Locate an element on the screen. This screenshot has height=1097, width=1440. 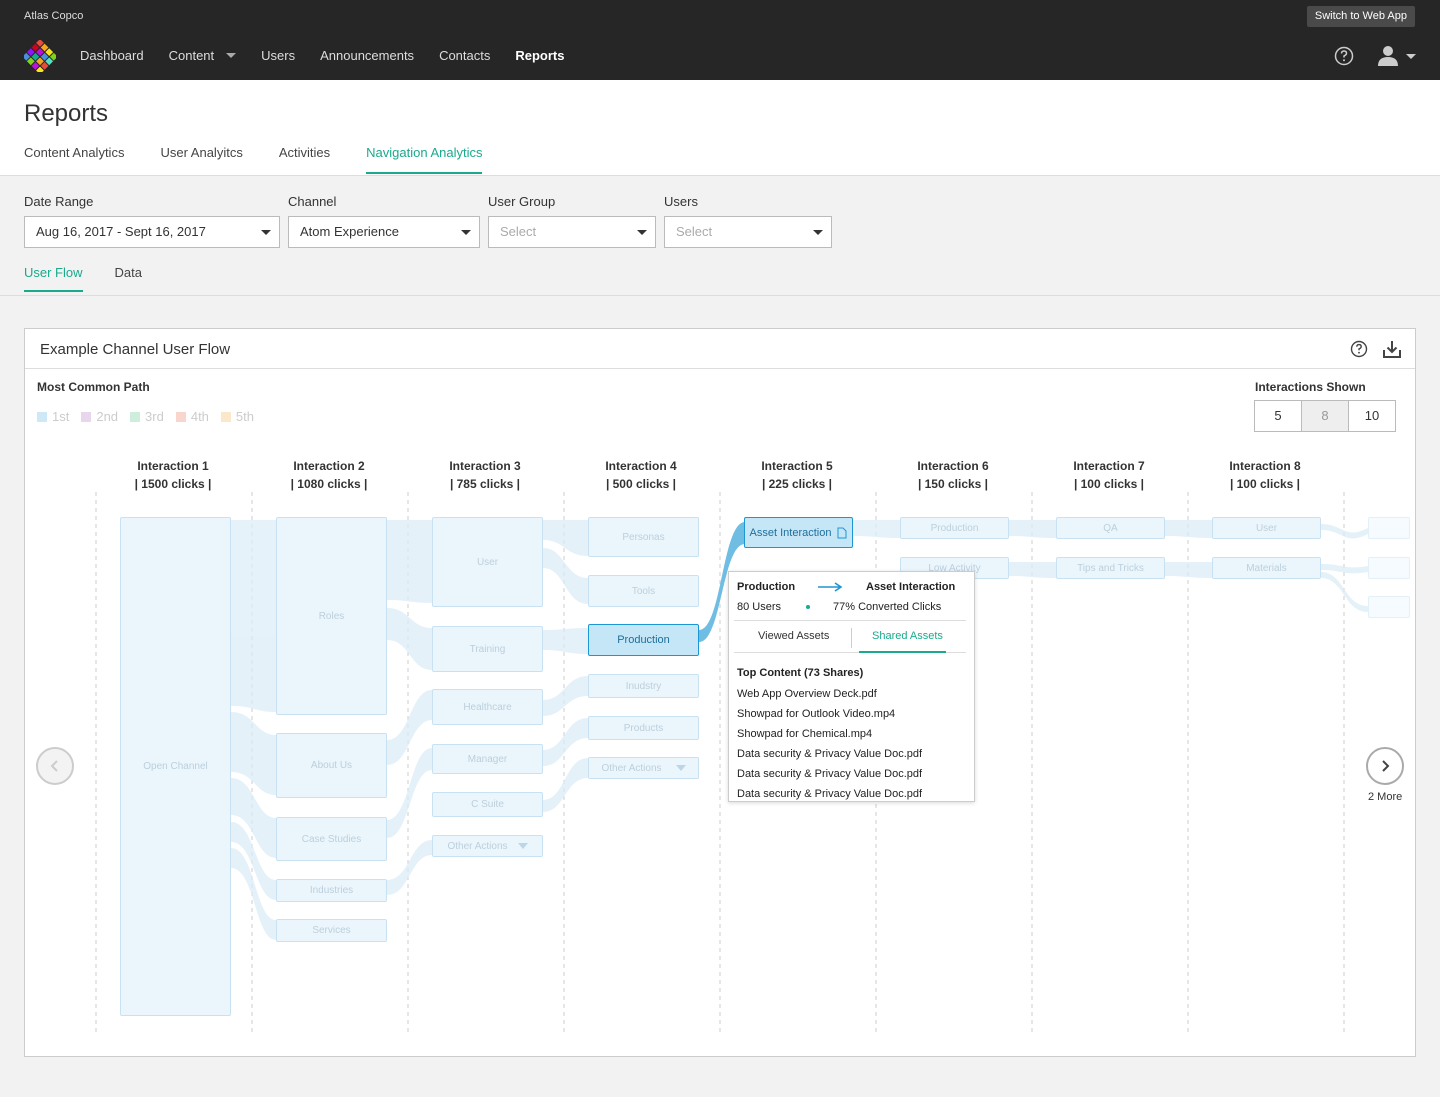
next-button is located at coordinates (1385, 766).